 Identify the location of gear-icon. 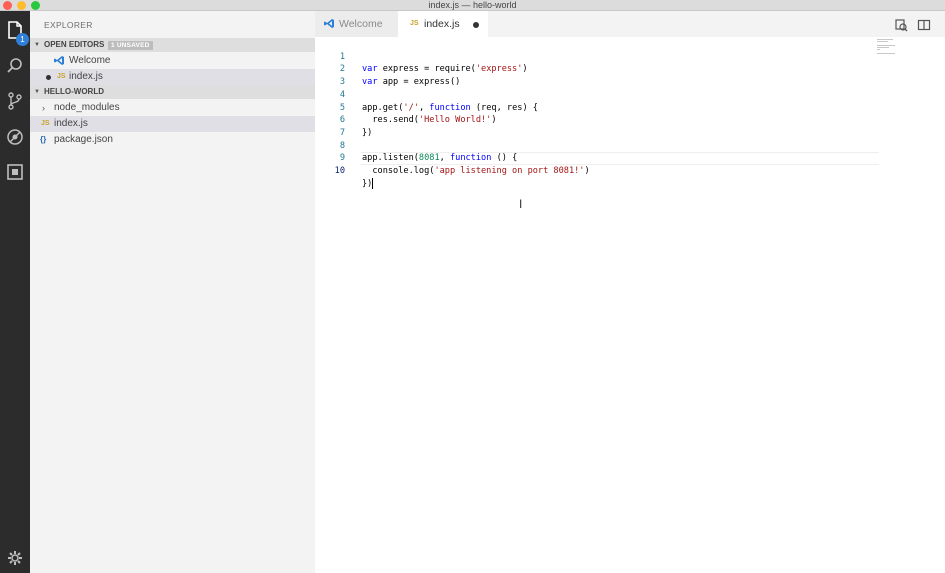
(15, 558).